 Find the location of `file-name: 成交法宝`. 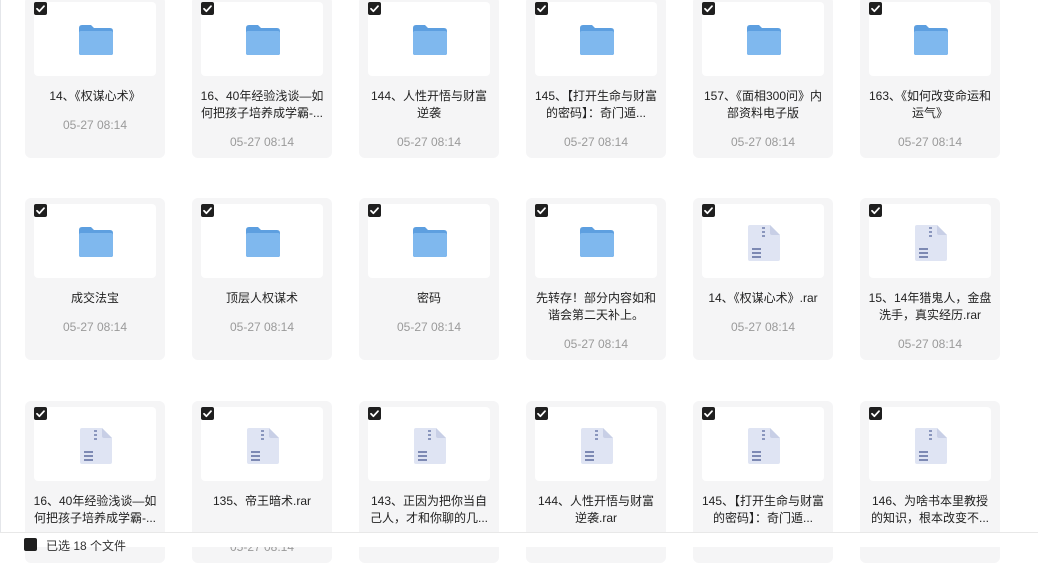

file-name: 成交法宝 is located at coordinates (95, 298).